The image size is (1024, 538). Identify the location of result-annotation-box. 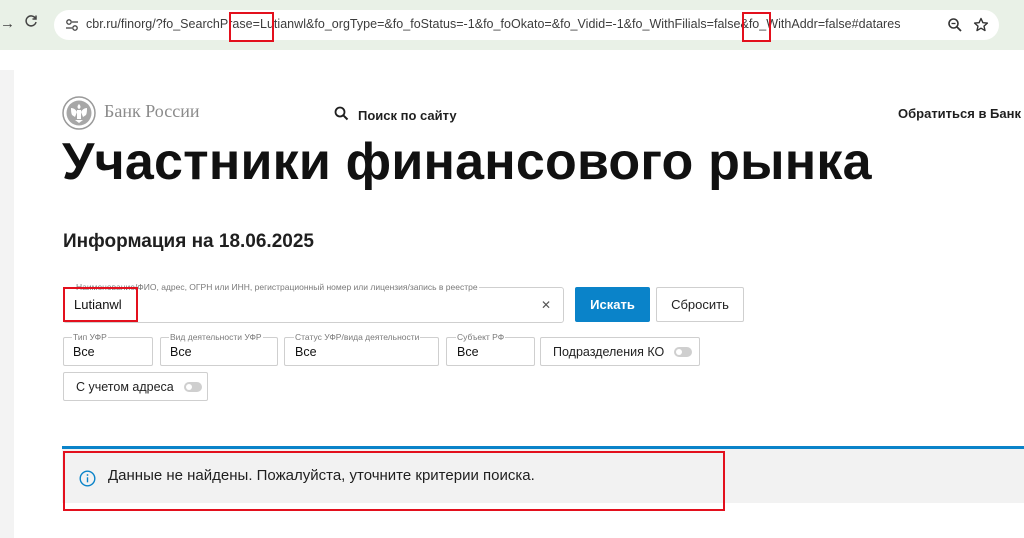
(394, 481).